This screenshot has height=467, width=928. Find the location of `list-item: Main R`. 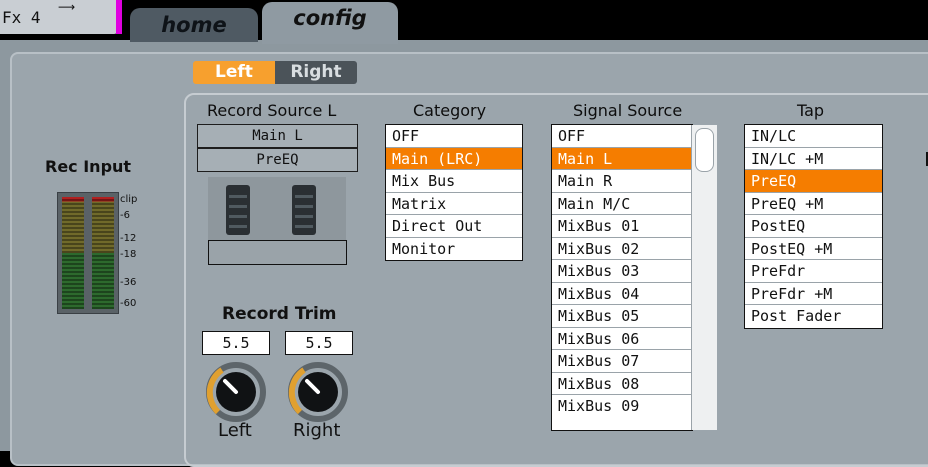

list-item: Main R is located at coordinates (622, 181).